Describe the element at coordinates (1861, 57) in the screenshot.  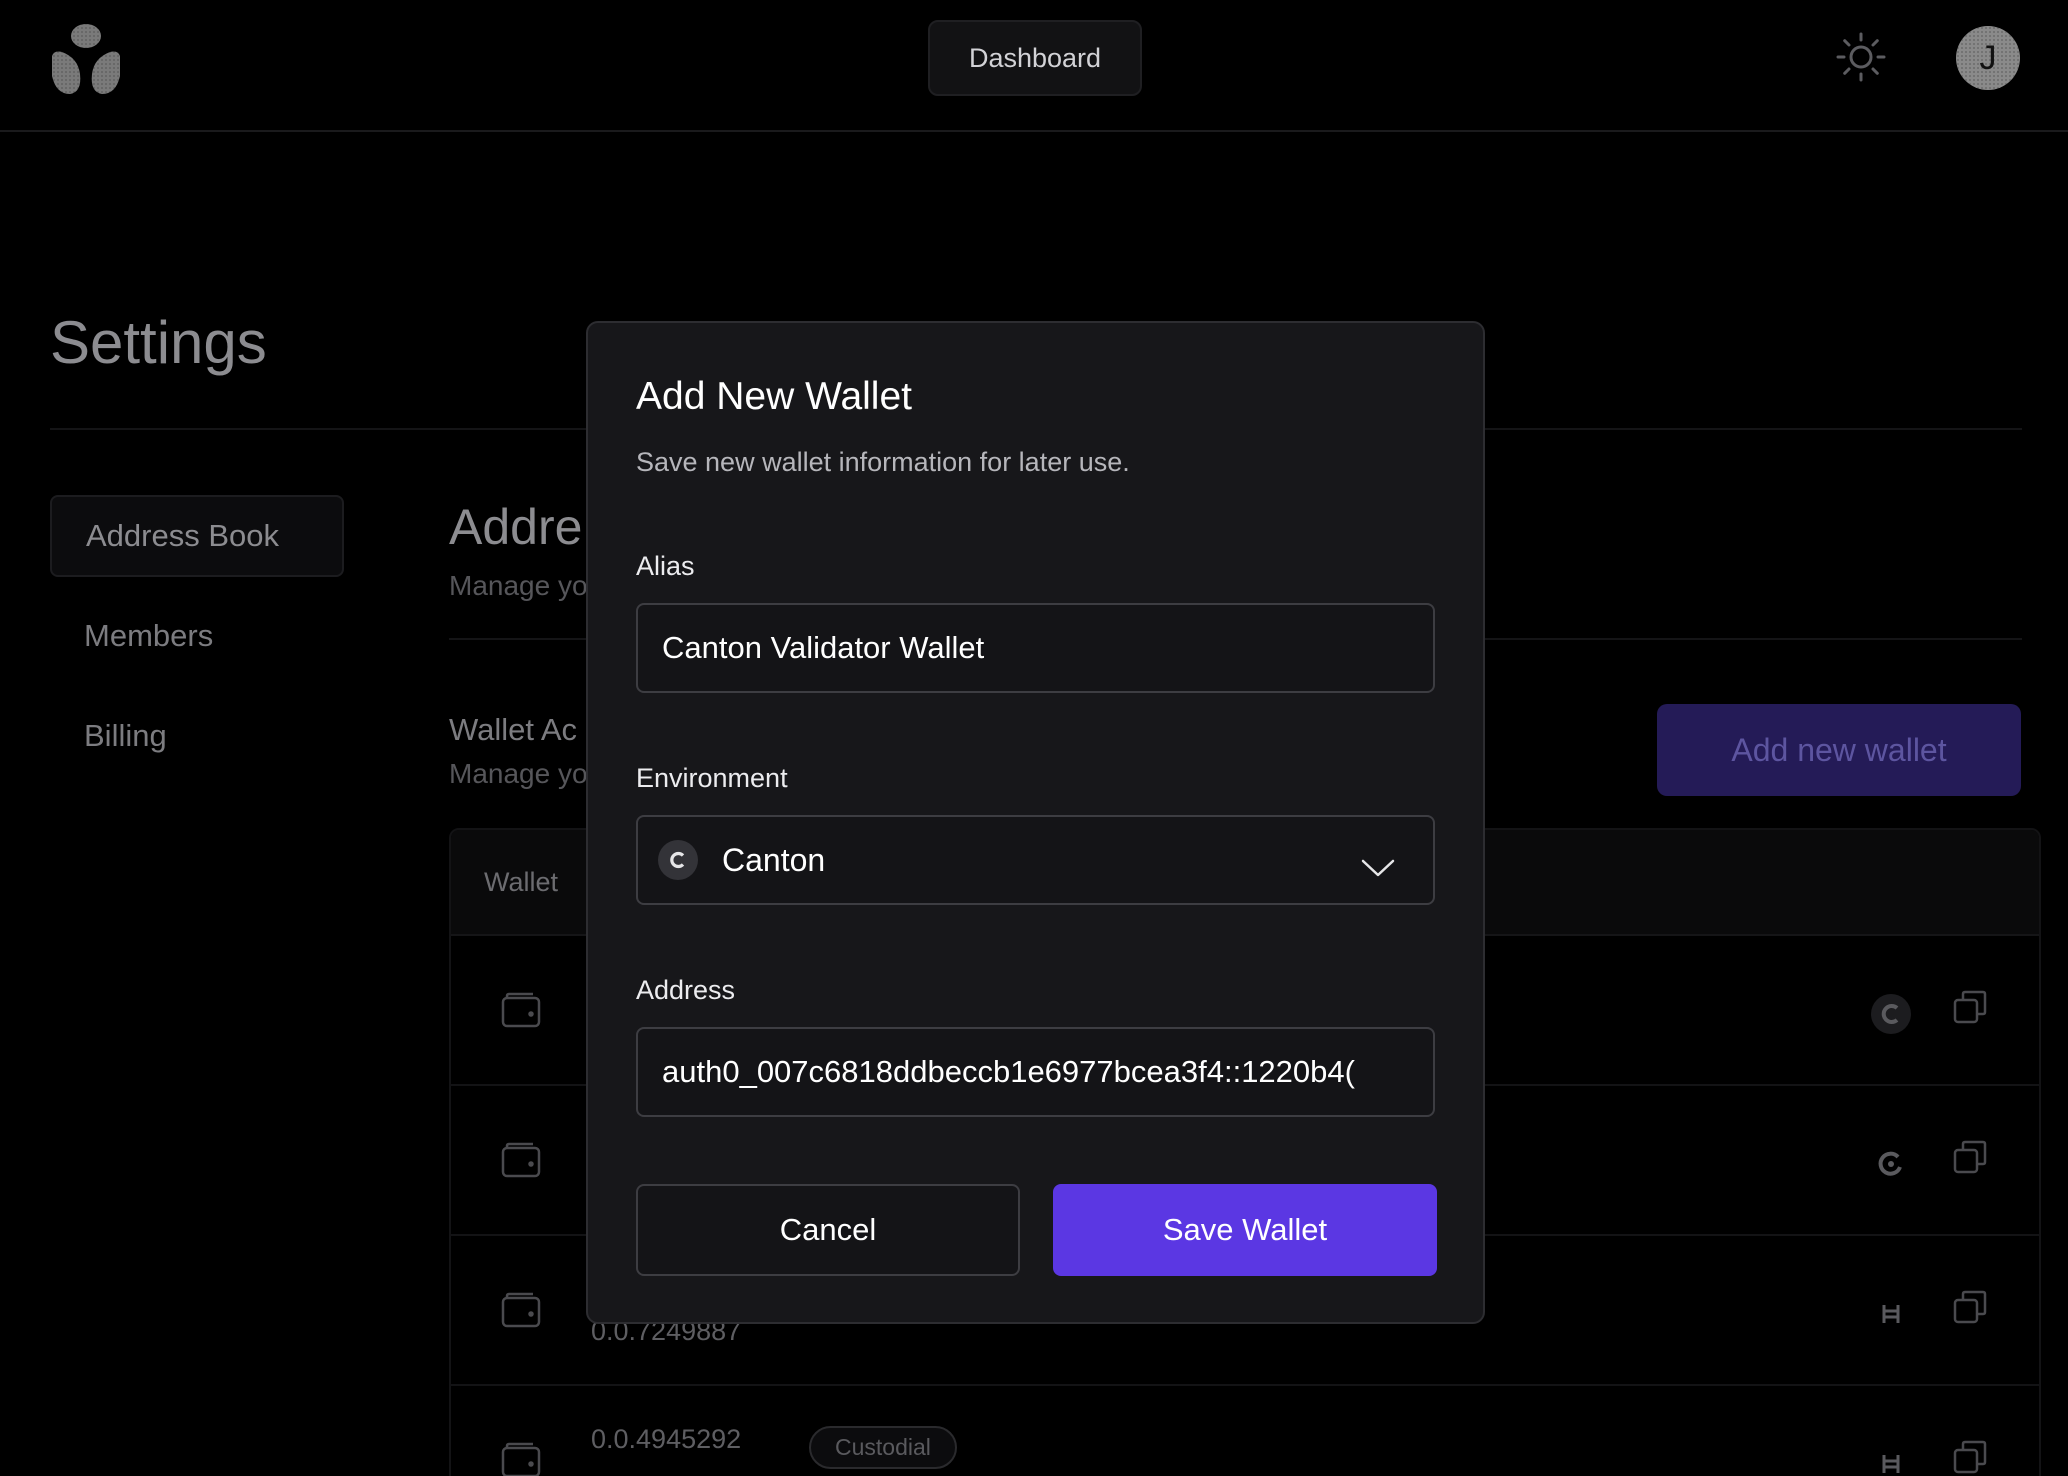
I see `sun-icon` at that location.